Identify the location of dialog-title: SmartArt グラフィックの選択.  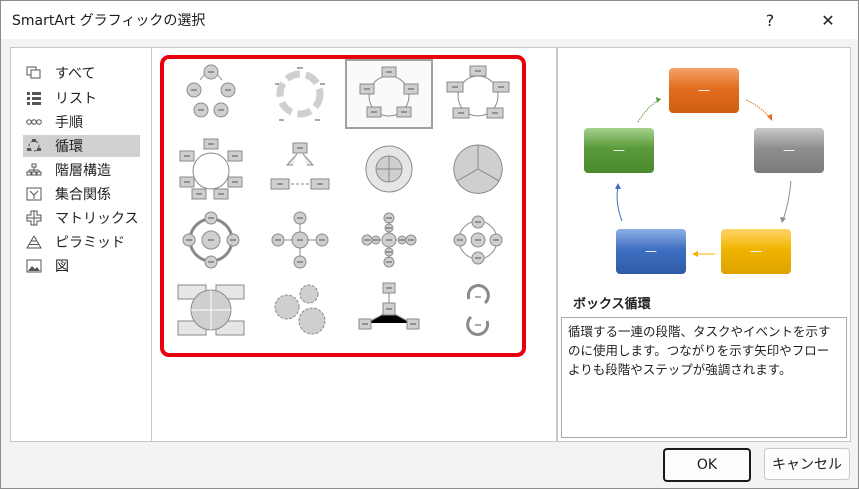
(109, 21).